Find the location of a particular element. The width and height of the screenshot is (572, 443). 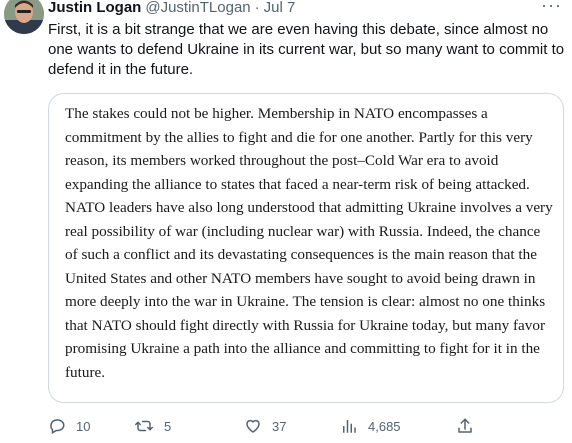

tweet-date: Jul 7 is located at coordinates (280, 8).